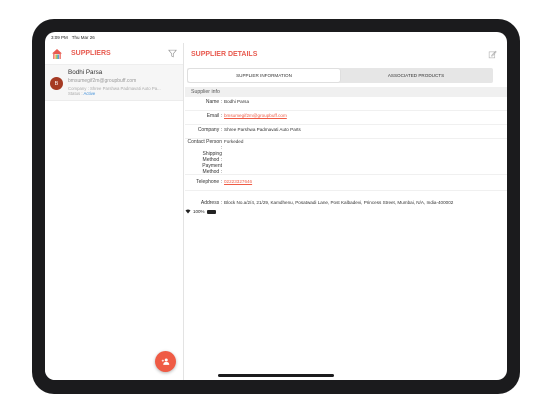 The height and width of the screenshot is (414, 552). I want to click on status-value: Active, so click(89, 93).